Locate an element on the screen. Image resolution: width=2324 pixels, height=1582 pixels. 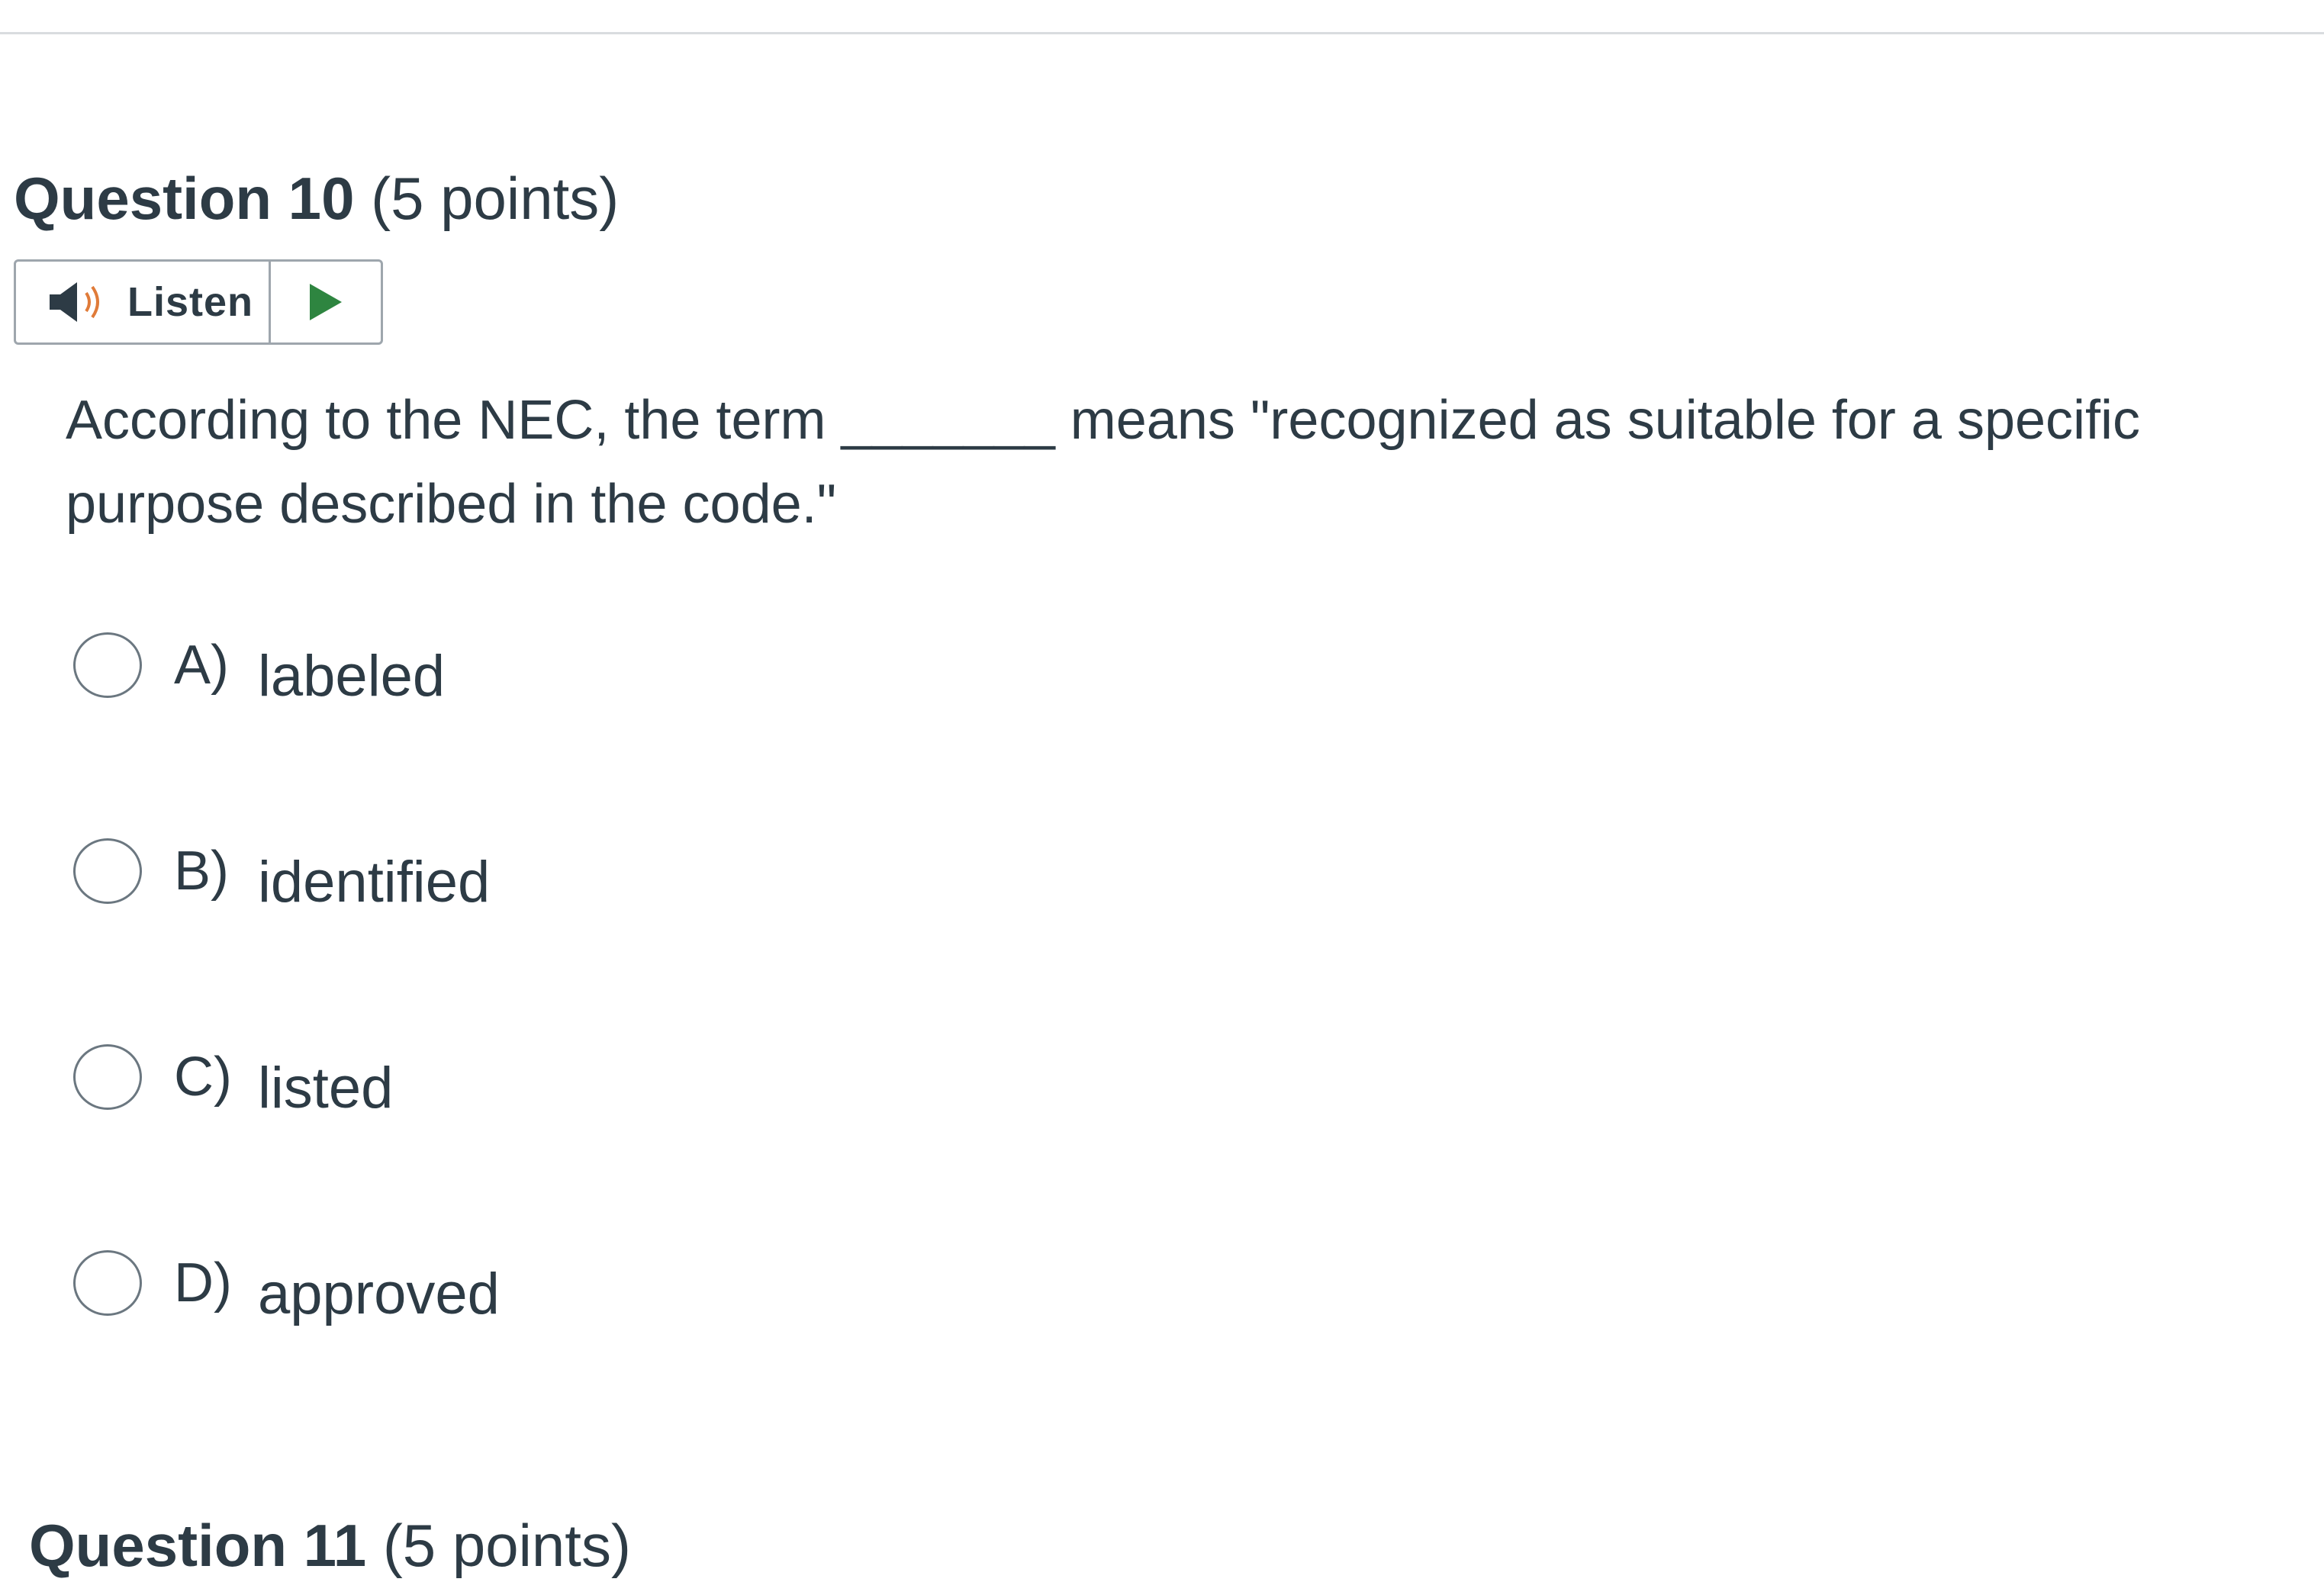
speaker-icon is located at coordinates (74, 302).